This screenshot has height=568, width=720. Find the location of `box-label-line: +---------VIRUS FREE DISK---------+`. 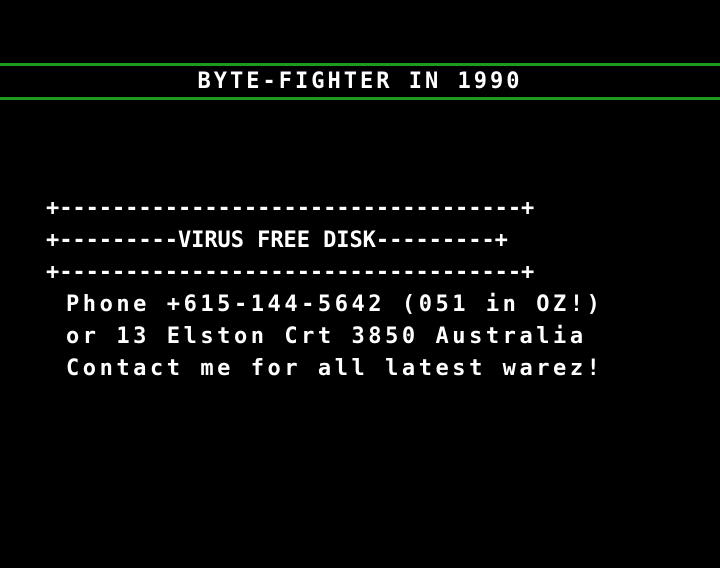

box-label-line: +---------VIRUS FREE DISK---------+ is located at coordinates (277, 240).